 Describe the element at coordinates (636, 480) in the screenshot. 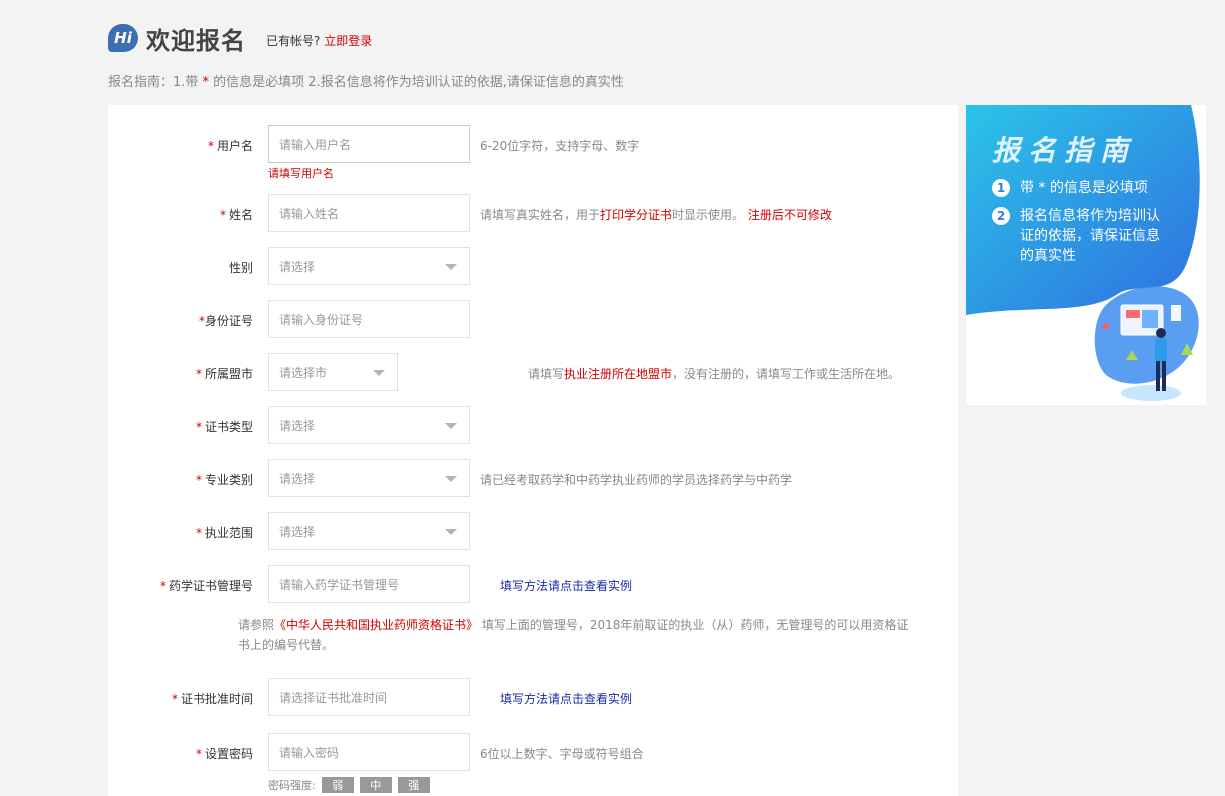

I see `major-hint: 请已经考取药学和中药学执业药师的学员选择药学与中药学` at that location.